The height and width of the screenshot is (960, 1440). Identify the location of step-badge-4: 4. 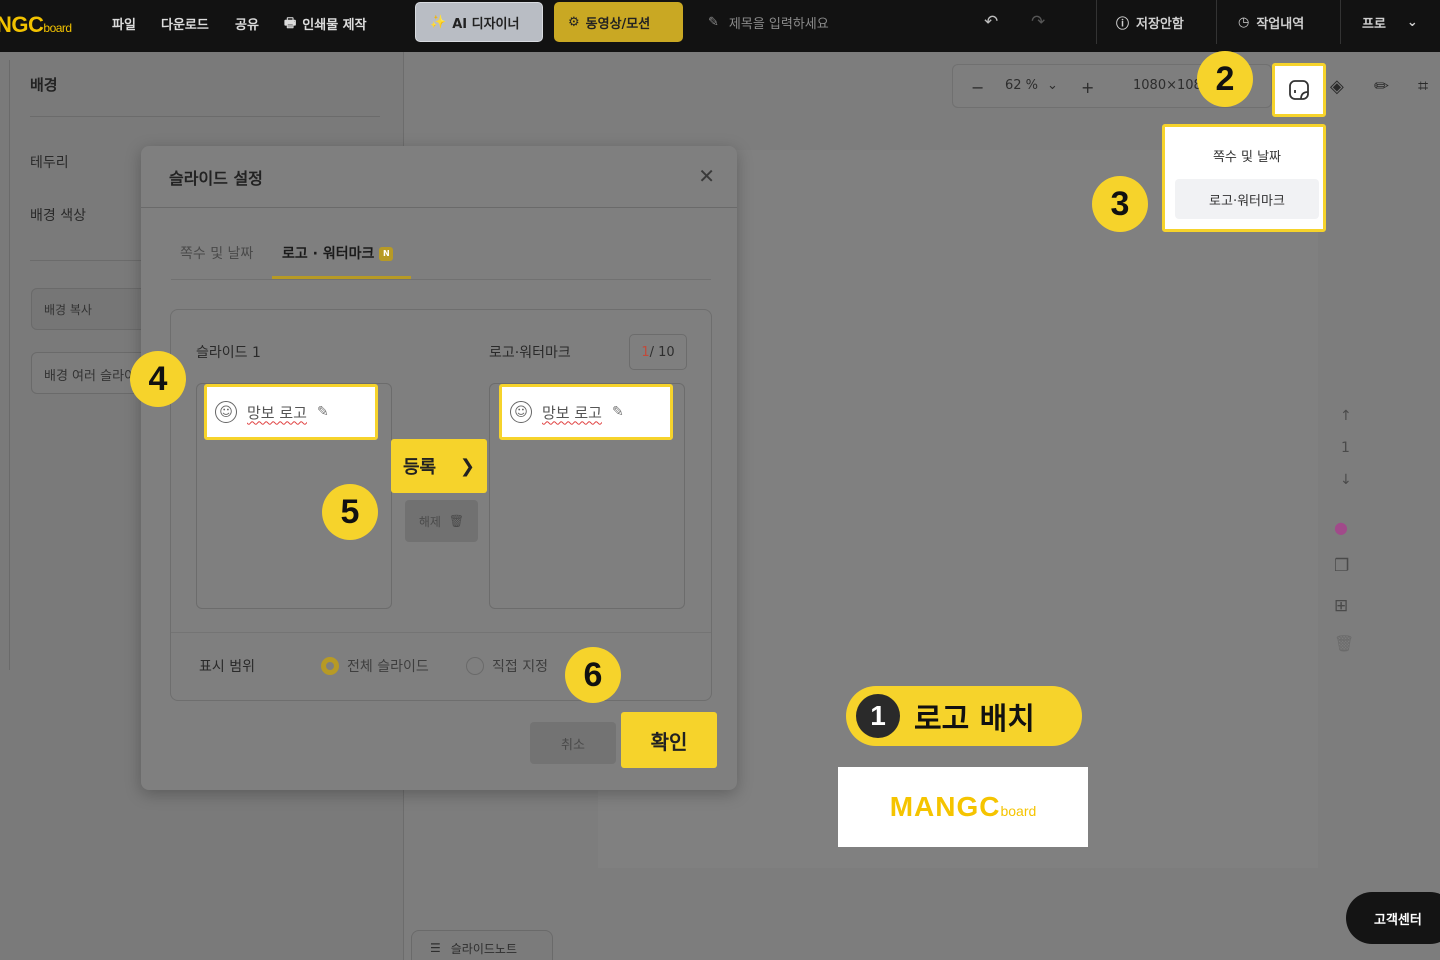
(158, 379).